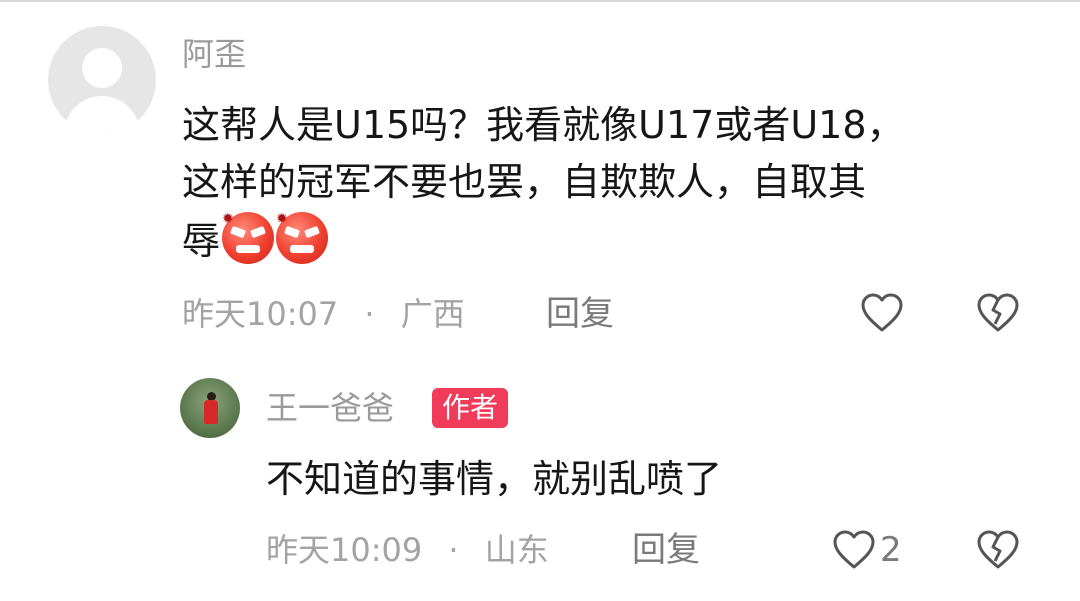 This screenshot has height=601, width=1080. What do you see at coordinates (470, 408) in the screenshot?
I see `author-badge: 作者` at bounding box center [470, 408].